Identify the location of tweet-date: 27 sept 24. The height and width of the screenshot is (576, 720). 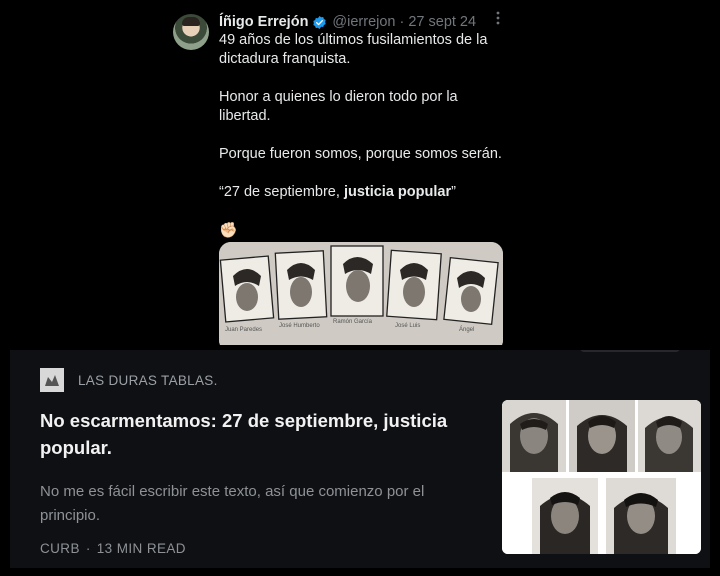
(442, 22).